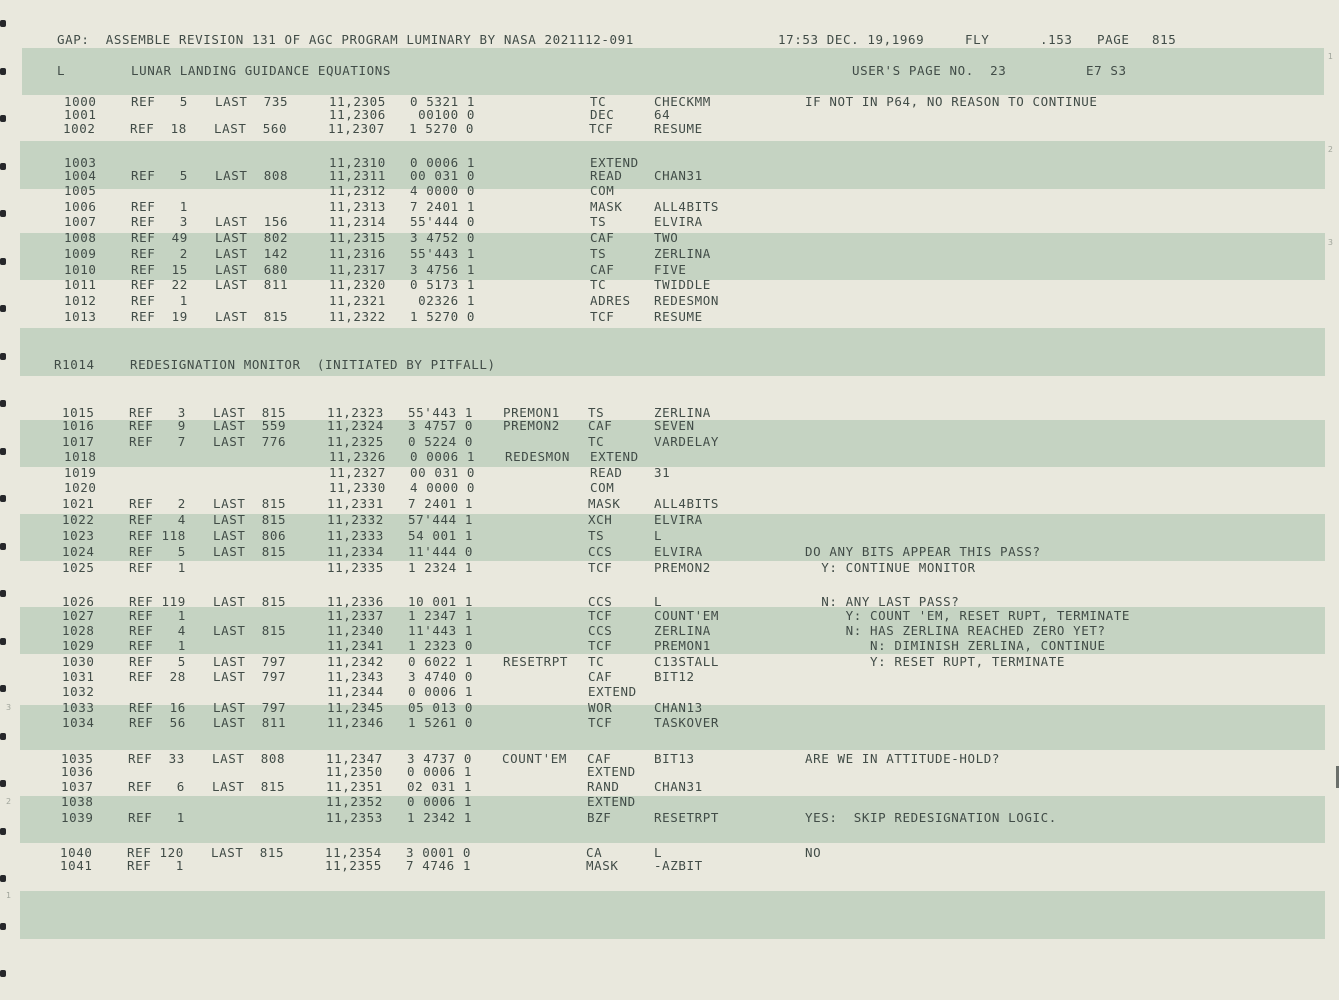 This screenshot has height=1000, width=1339. Describe the element at coordinates (80, 269) in the screenshot. I see `line-number: 1010` at that location.